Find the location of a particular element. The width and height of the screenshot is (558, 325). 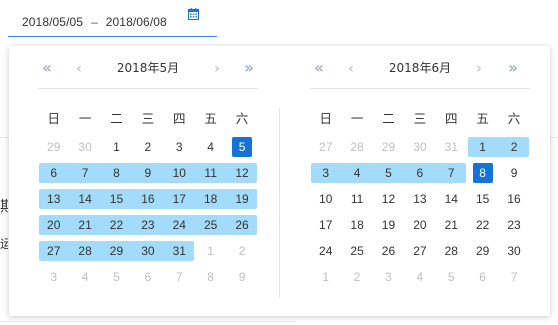

day-cell-in-range: 1 is located at coordinates (482, 147).